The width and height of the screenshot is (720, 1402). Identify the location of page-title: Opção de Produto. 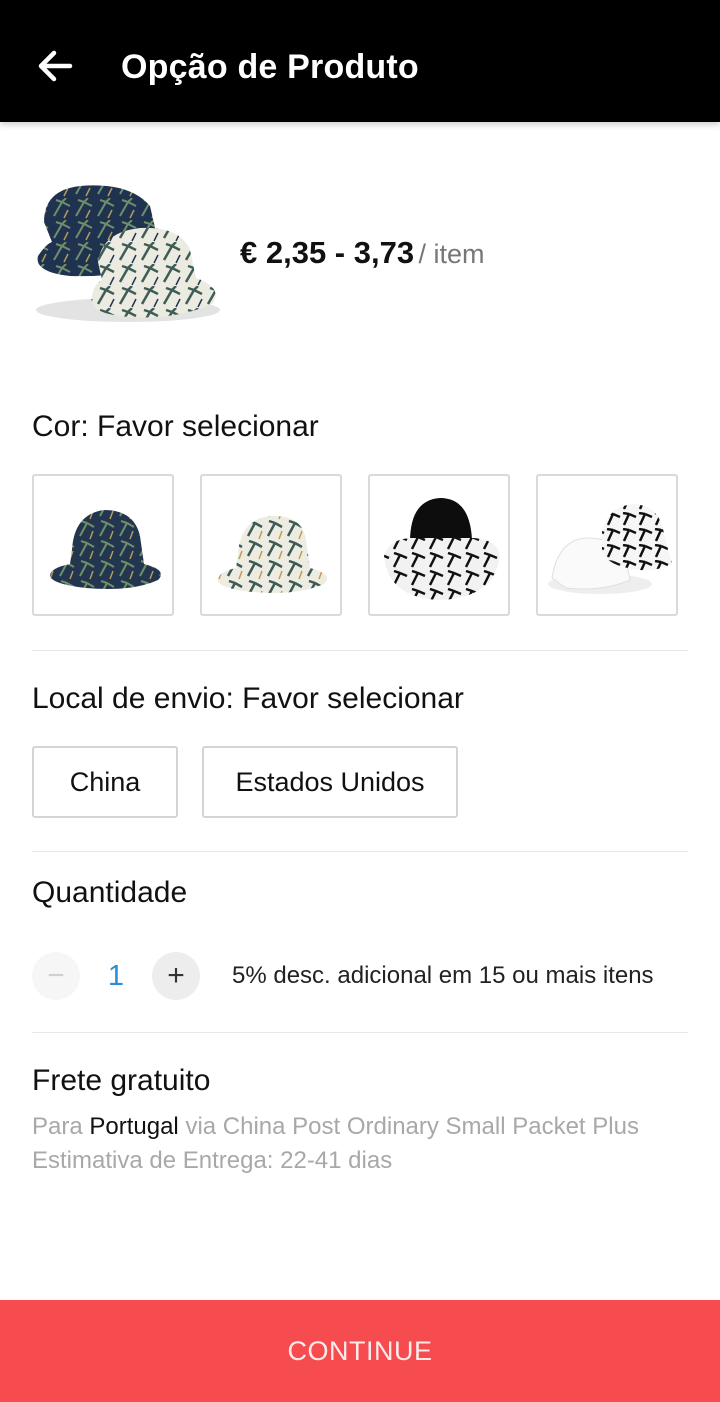
(270, 67).